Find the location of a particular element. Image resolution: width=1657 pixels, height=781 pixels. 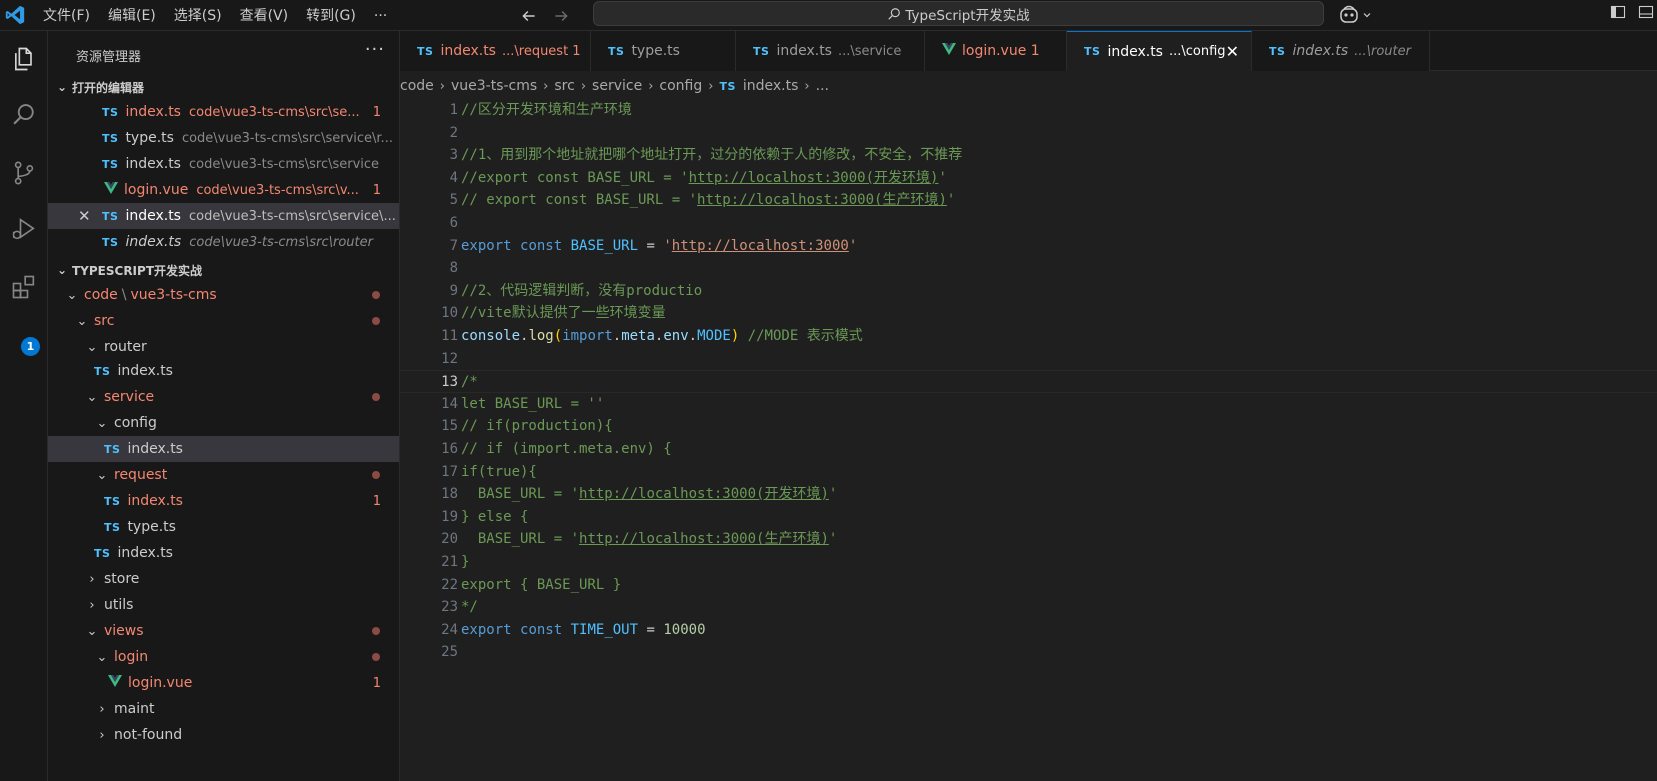

chevron-down-icon is located at coordinates (1367, 15).